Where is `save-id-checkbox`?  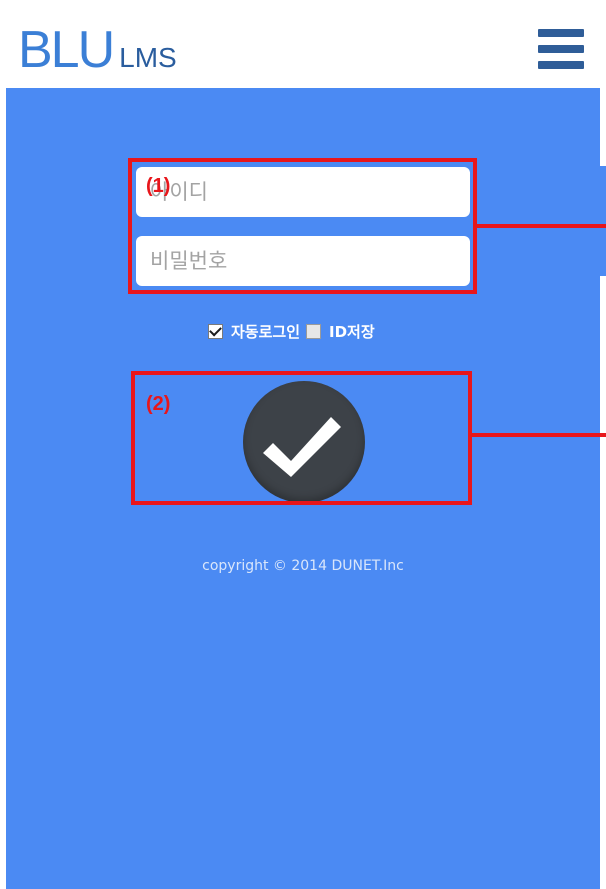 save-id-checkbox is located at coordinates (314, 331).